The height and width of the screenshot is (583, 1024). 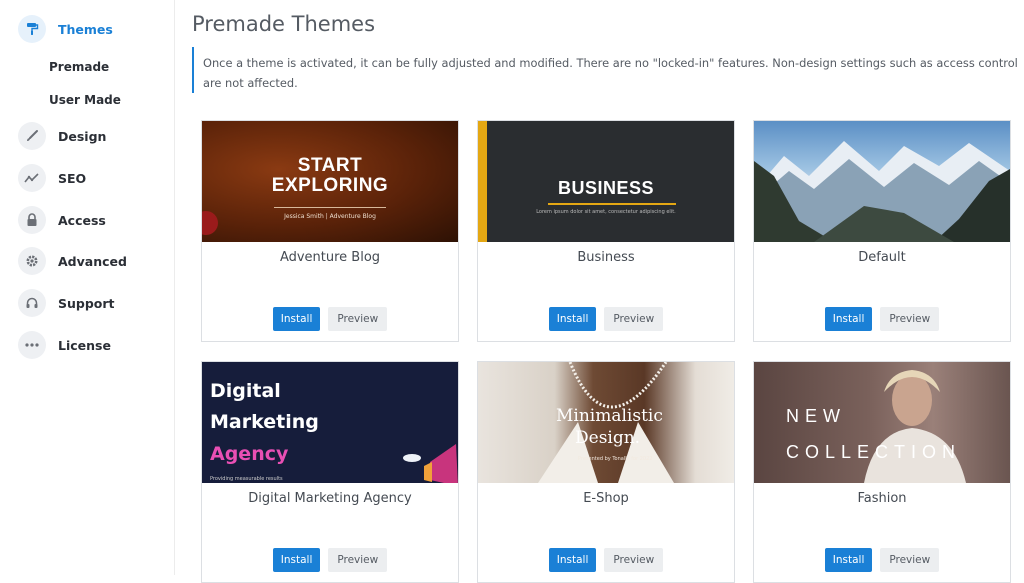 What do you see at coordinates (330, 216) in the screenshot?
I see `thumbnail-subtitle: Jessica Smith | Adventure Blog` at bounding box center [330, 216].